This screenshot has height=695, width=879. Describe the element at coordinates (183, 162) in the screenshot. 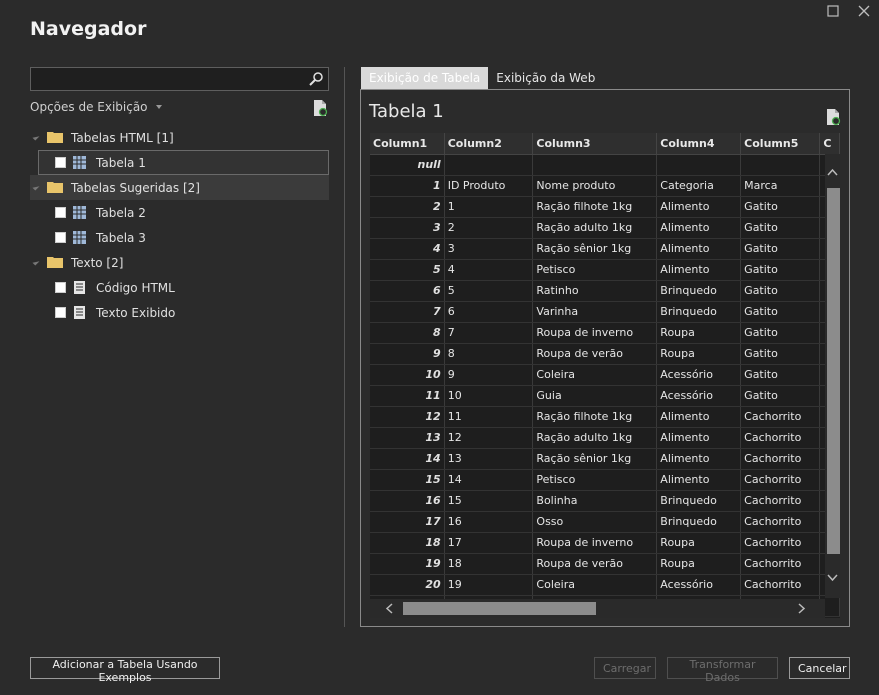

I see `tree-item-tabela-1: Tabela 1` at that location.